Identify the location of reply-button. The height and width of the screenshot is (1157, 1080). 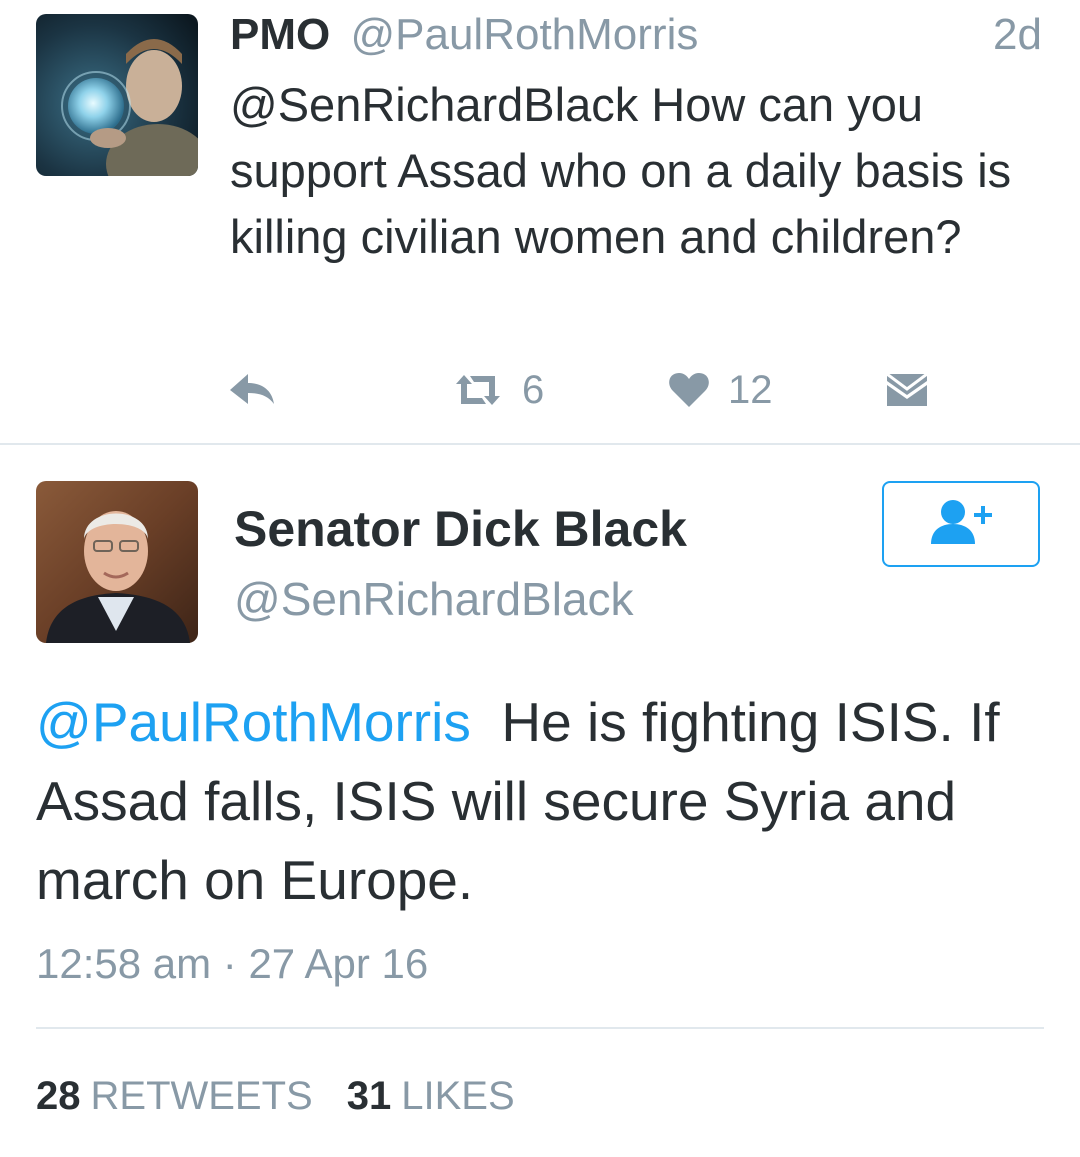
(252, 390).